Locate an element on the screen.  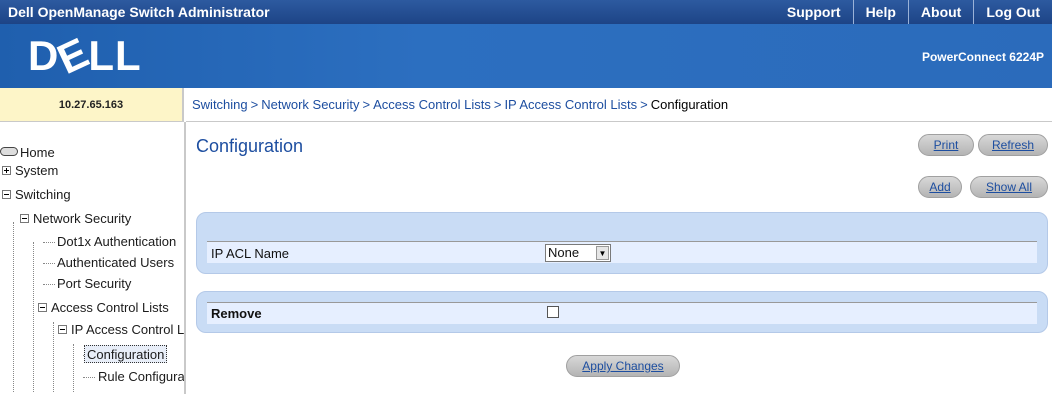
dell-logo: DELL is located at coordinates (85, 55).